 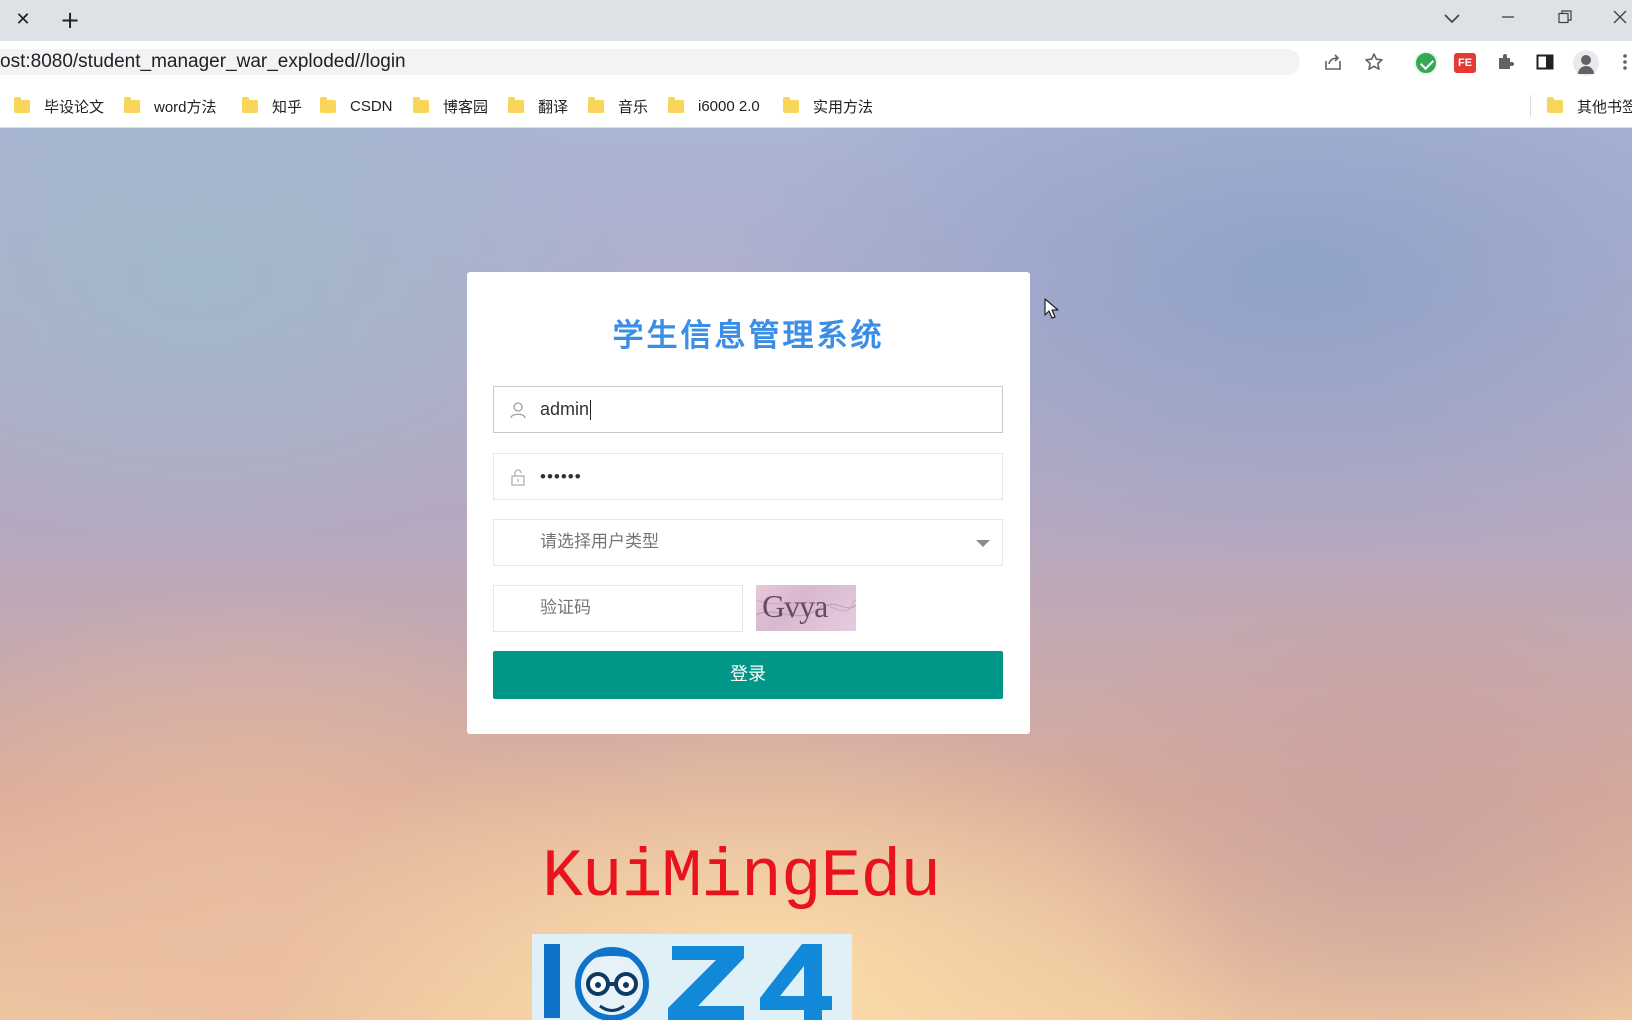 I want to click on new-tab-button: +, so click(x=70, y=20).